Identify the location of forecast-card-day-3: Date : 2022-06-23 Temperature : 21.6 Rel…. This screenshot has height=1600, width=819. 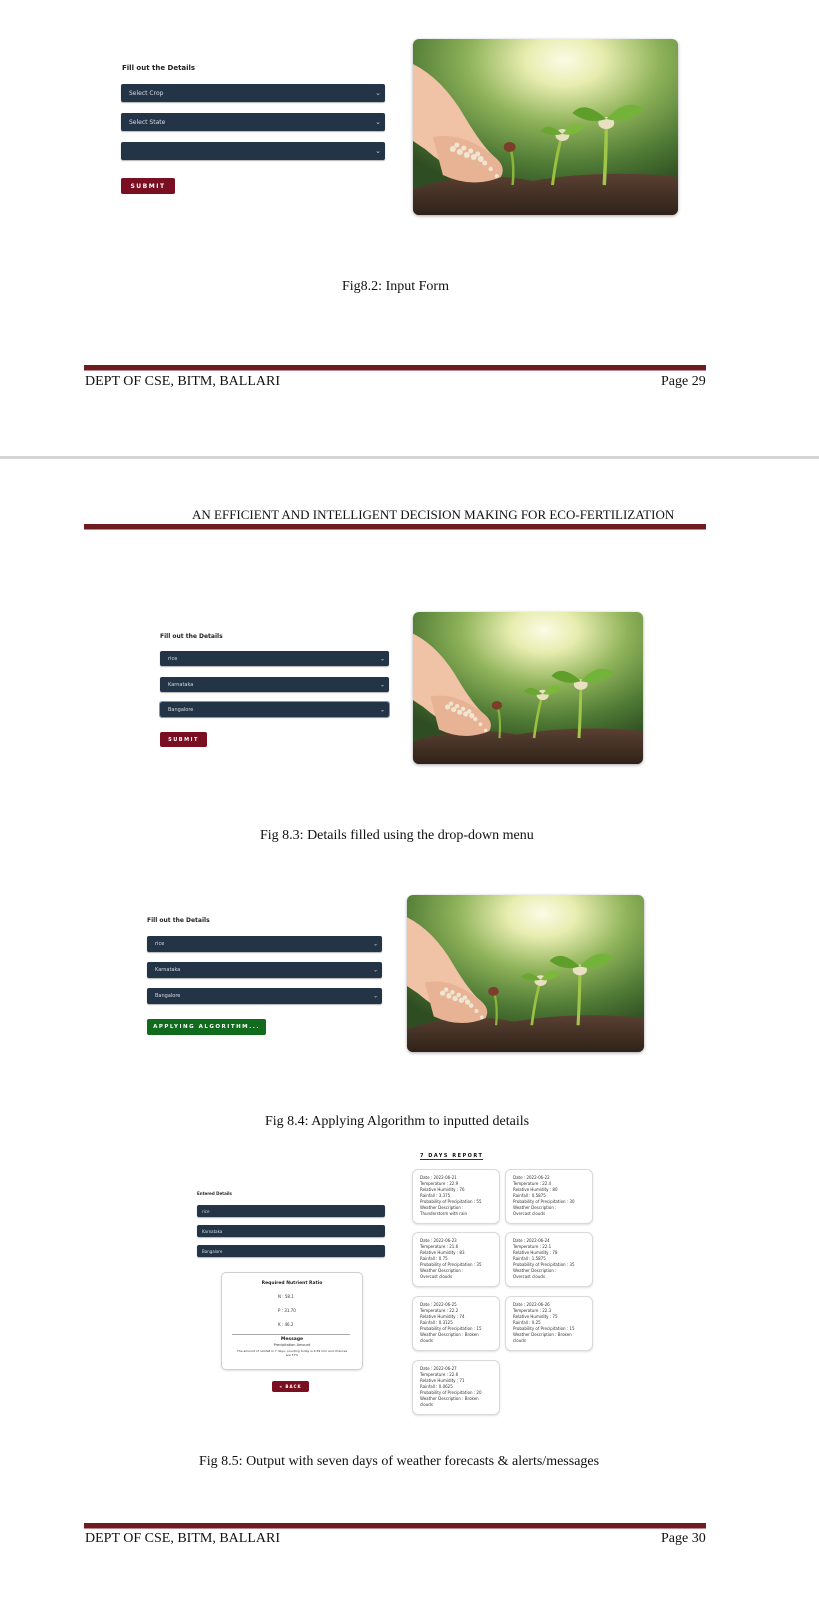
(456, 1259).